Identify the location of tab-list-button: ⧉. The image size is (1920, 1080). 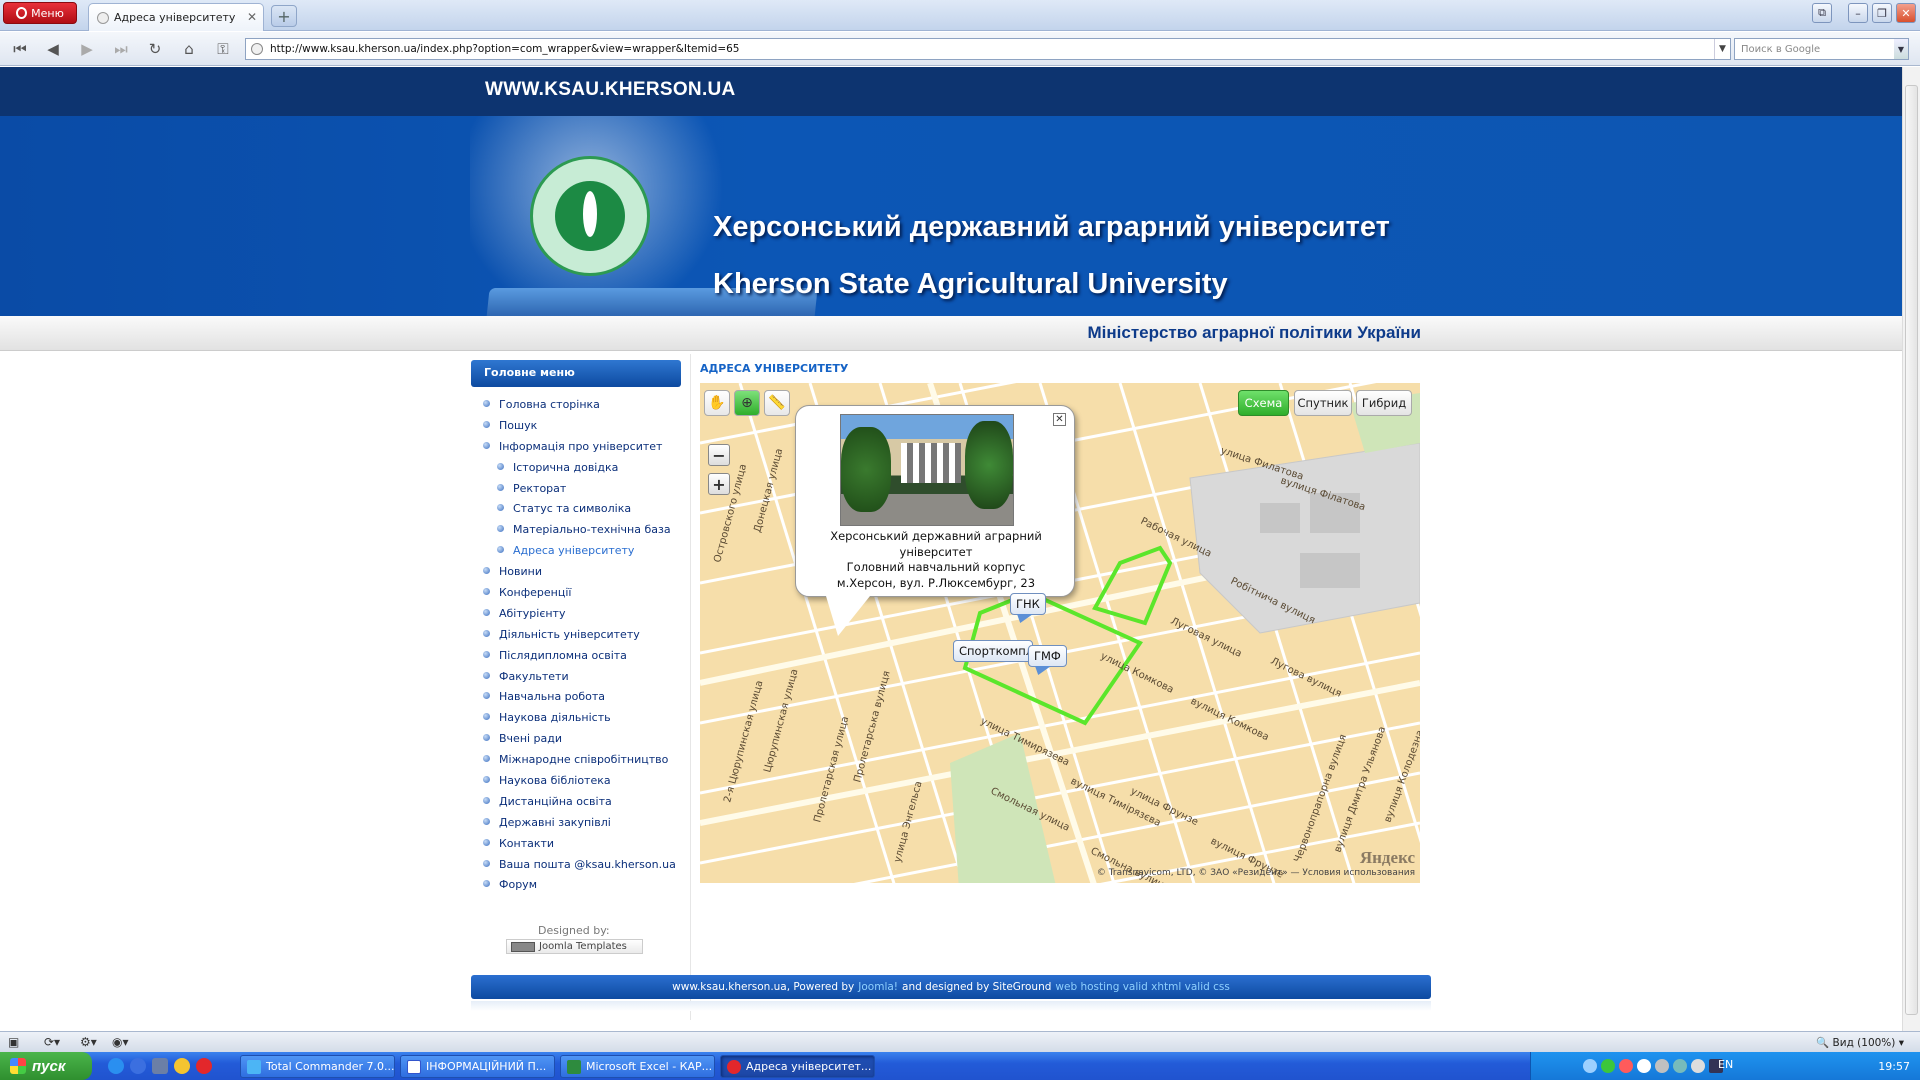
(1822, 13).